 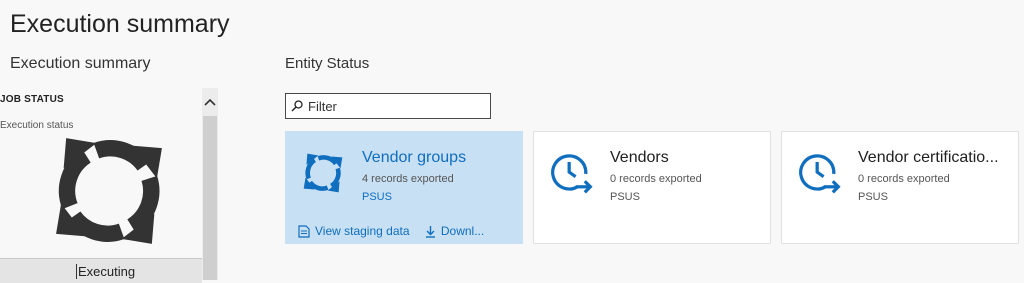 I want to click on execution-status-value: Executing, so click(x=101, y=270).